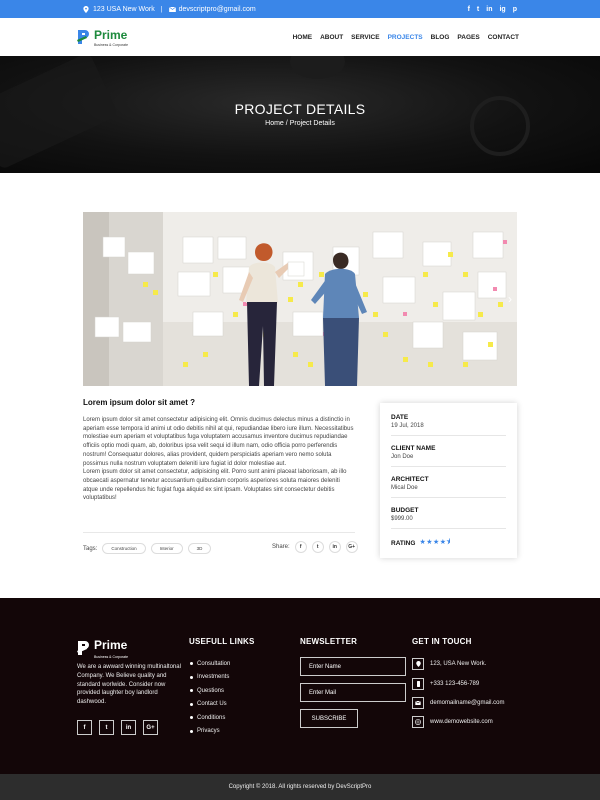 The height and width of the screenshot is (800, 600). I want to click on info-date: DATE 19 Jul, 2018, so click(448, 425).